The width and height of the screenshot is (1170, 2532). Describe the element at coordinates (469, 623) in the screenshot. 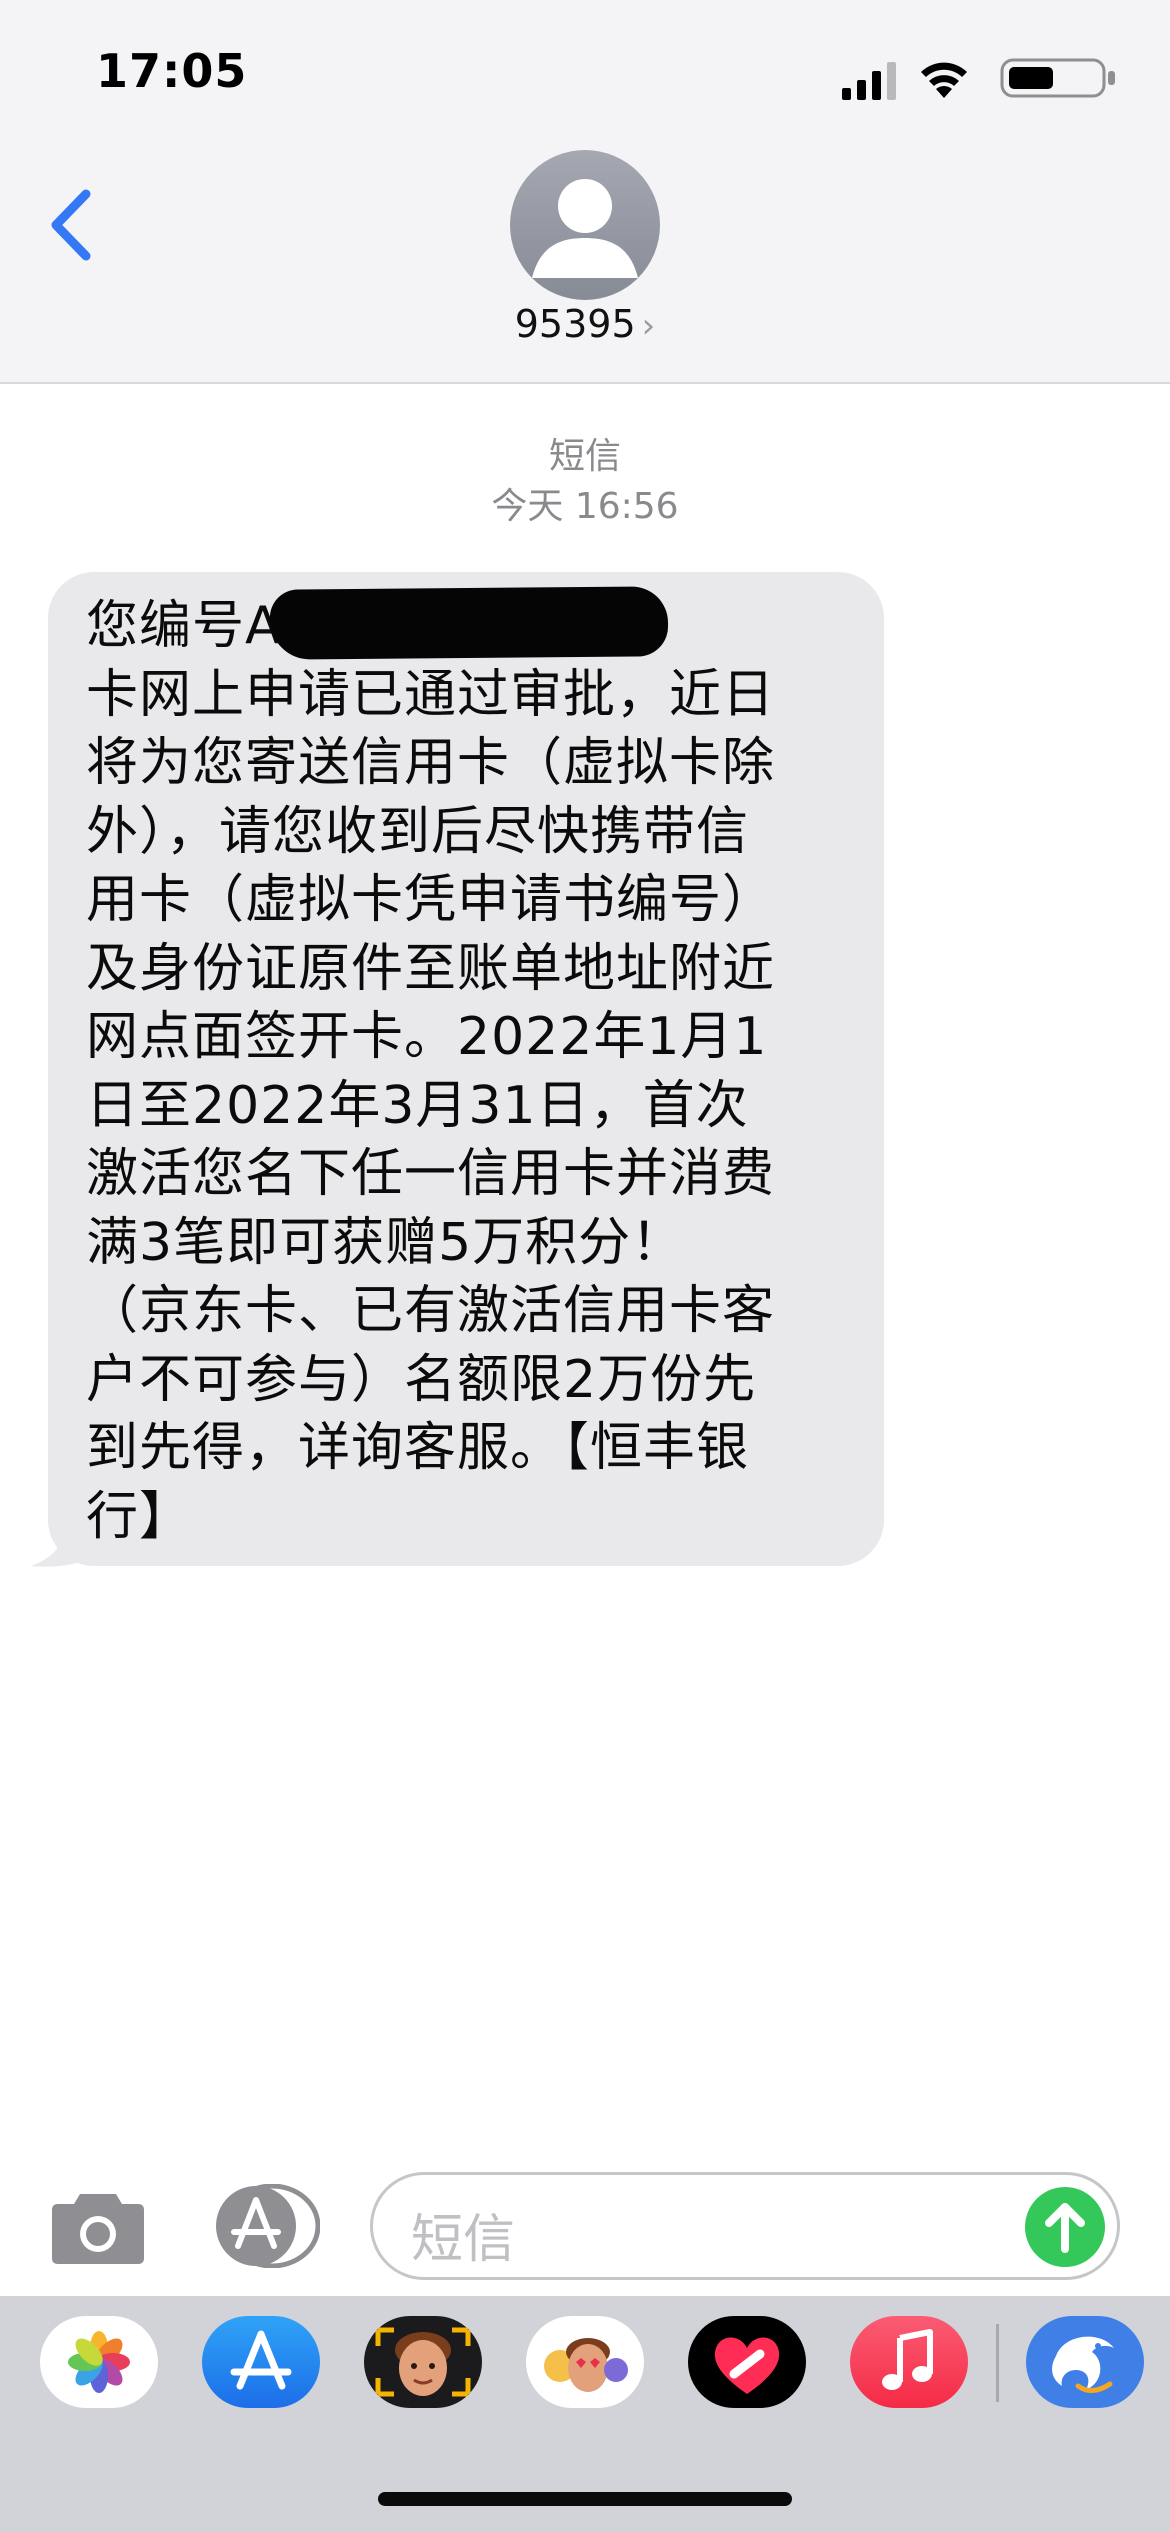

I see `redaction-mark` at that location.